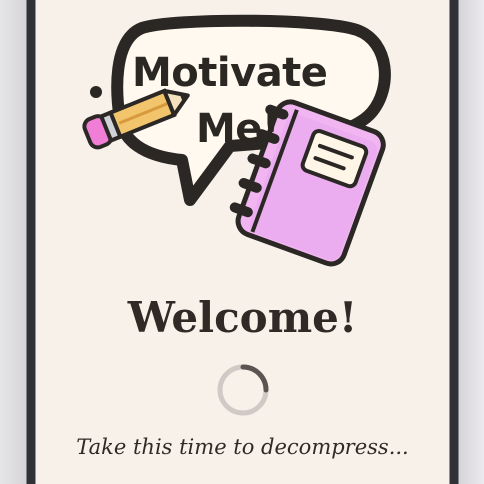  What do you see at coordinates (242, 317) in the screenshot?
I see `welcome-heading: Welcome!` at bounding box center [242, 317].